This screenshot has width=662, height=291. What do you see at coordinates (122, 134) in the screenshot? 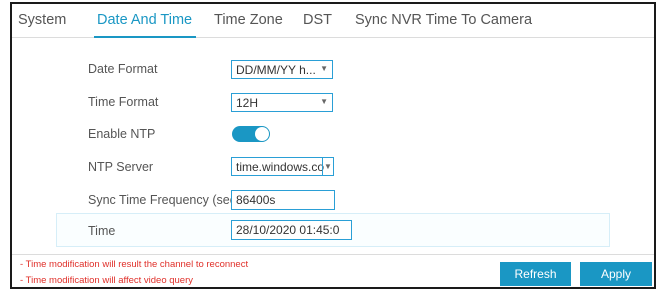
I see `enable-ntp-label: Enable NTP` at bounding box center [122, 134].